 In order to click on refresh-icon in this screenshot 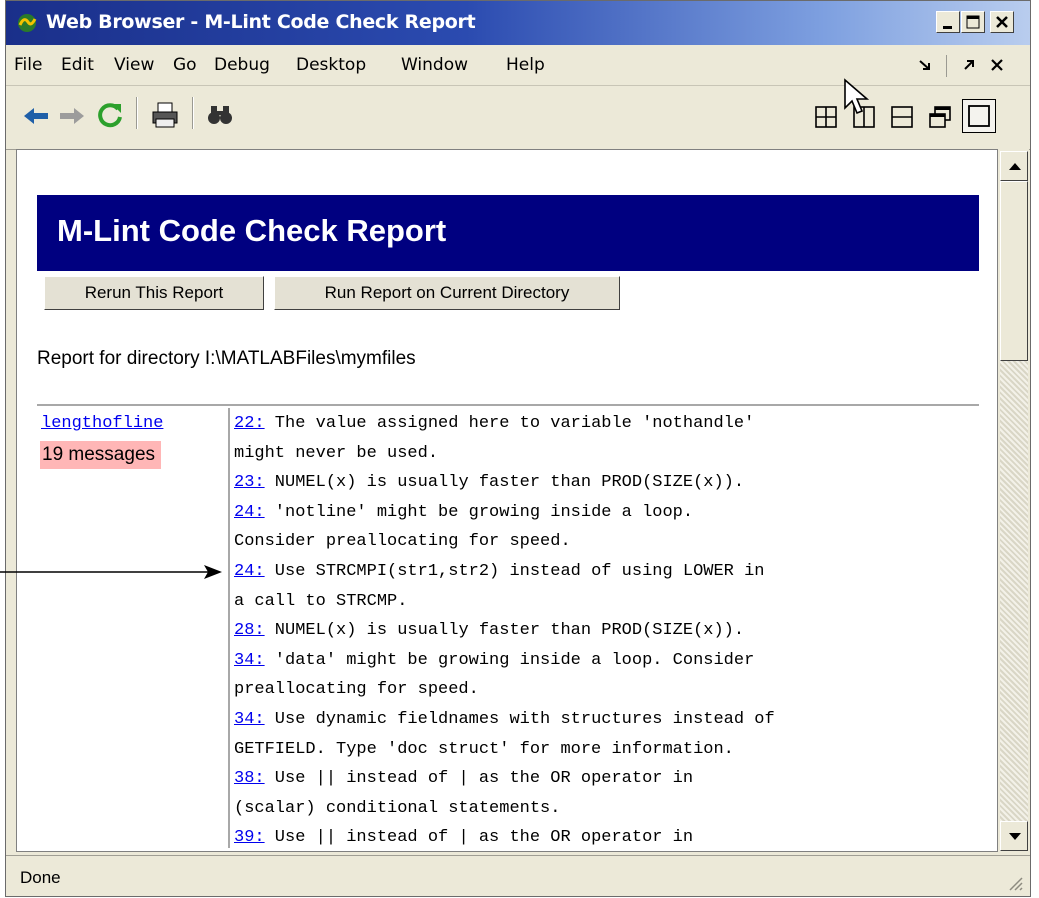, I will do `click(110, 115)`.